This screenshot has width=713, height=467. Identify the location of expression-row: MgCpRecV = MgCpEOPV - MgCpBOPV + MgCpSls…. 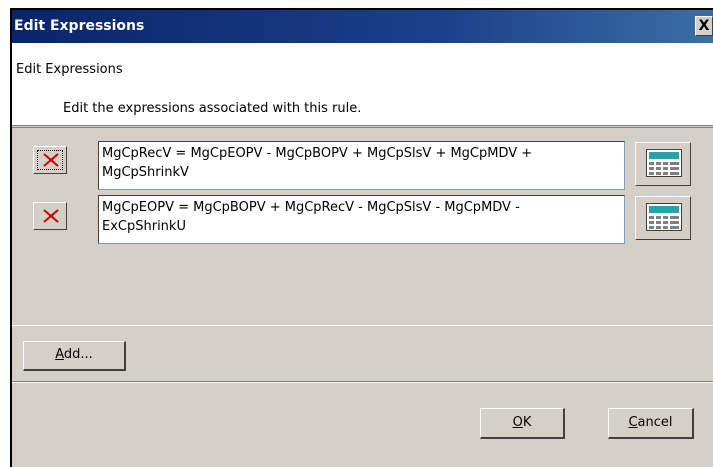
(362, 163).